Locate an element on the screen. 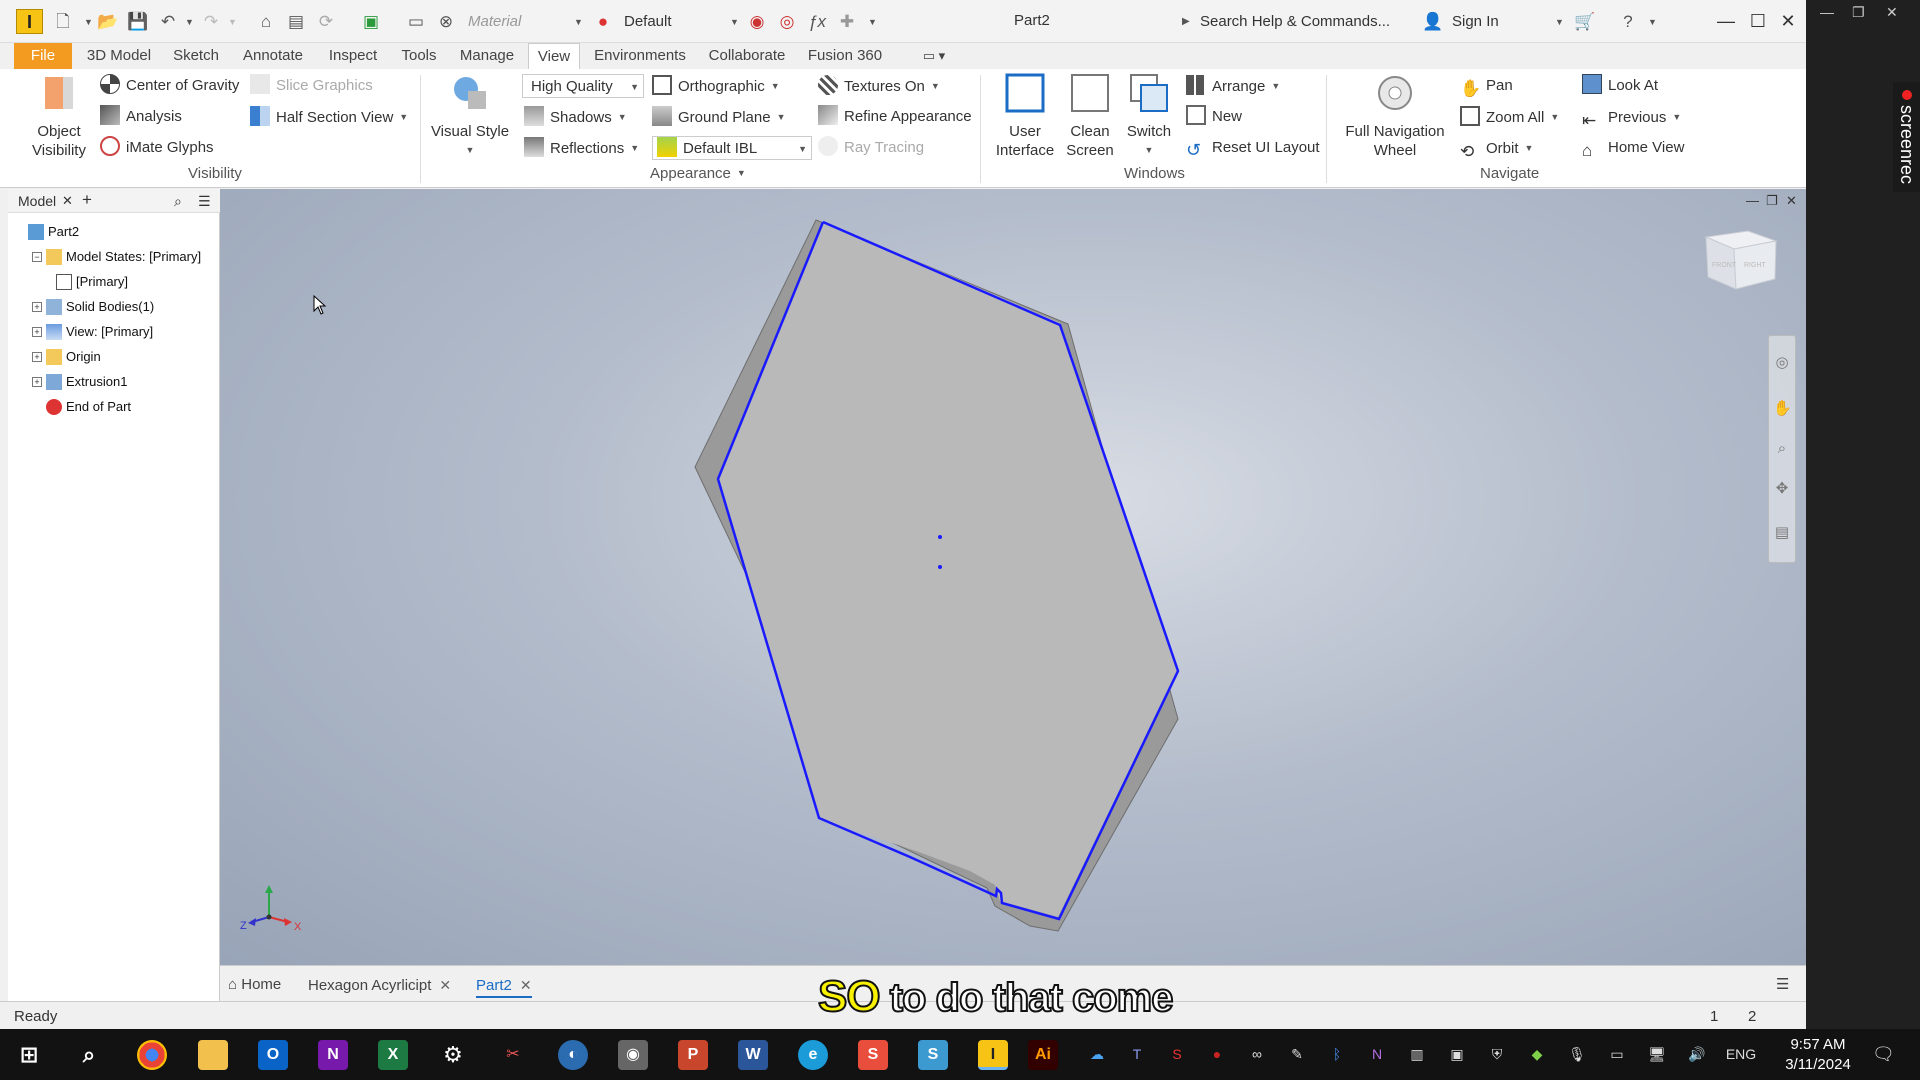 This screenshot has width=1920, height=1080. tab-annotate: Annotate is located at coordinates (273, 56).